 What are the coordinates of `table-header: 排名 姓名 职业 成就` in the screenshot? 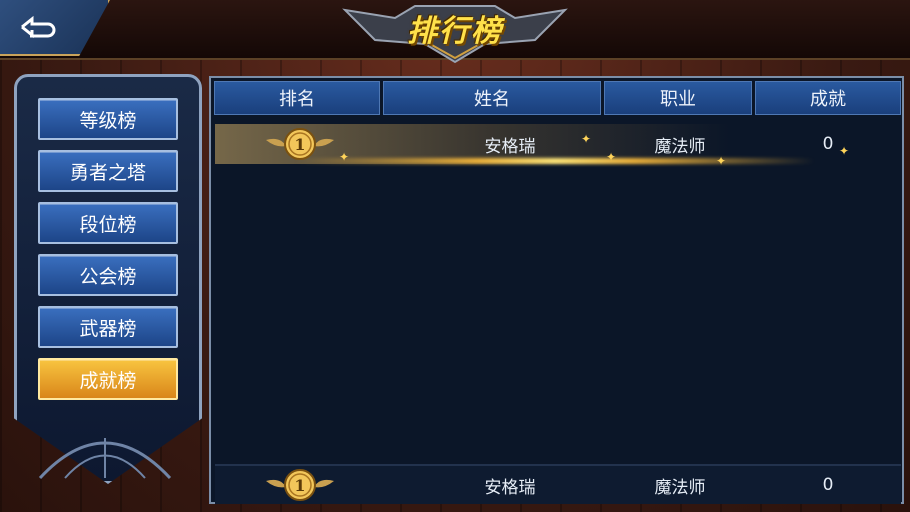 It's located at (557, 98).